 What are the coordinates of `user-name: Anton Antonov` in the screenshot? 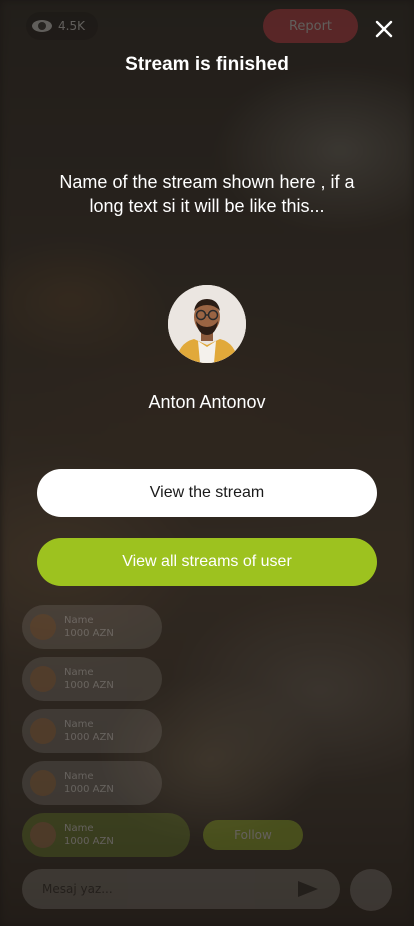 It's located at (207, 402).